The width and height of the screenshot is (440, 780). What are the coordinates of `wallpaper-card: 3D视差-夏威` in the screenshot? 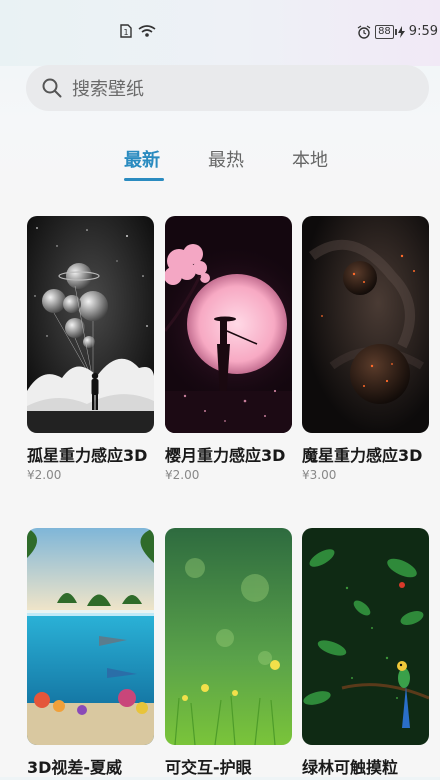 It's located at (90, 654).